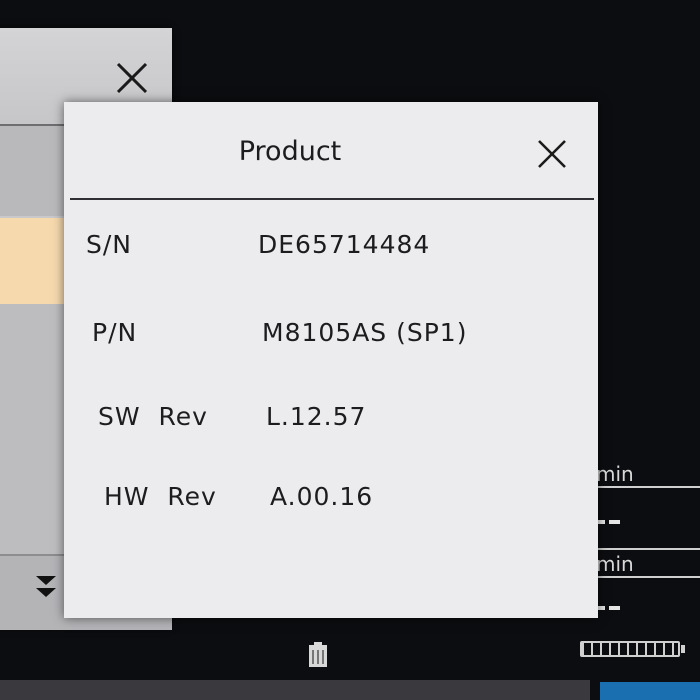 This screenshot has height=700, width=700. Describe the element at coordinates (318, 654) in the screenshot. I see `battery-icon` at that location.